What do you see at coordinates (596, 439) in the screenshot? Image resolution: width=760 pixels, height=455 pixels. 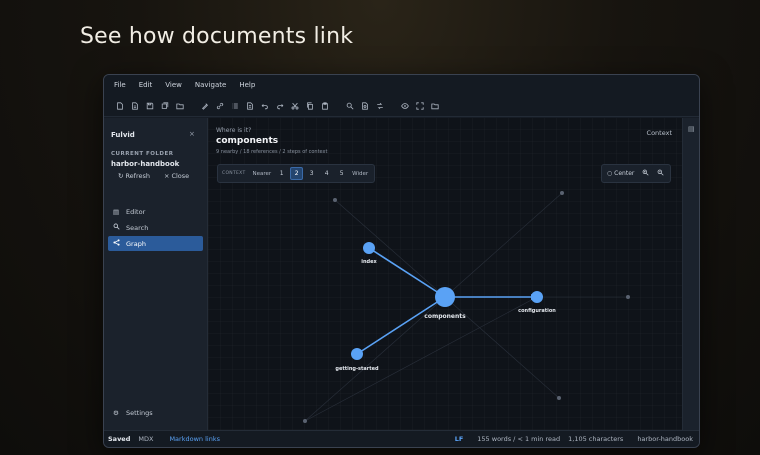 I see `char-count: 1,105 characters` at bounding box center [596, 439].